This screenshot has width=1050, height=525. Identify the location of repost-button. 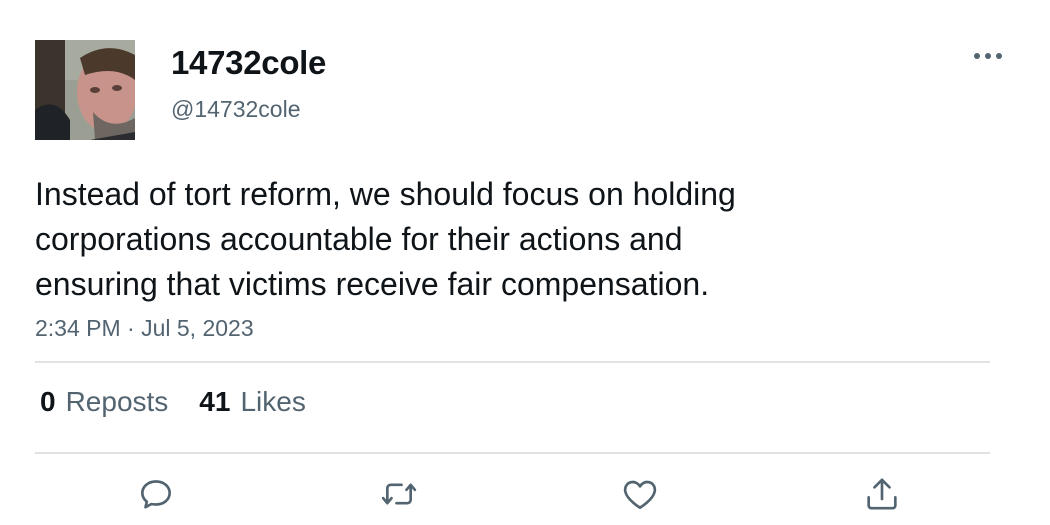
(399, 494).